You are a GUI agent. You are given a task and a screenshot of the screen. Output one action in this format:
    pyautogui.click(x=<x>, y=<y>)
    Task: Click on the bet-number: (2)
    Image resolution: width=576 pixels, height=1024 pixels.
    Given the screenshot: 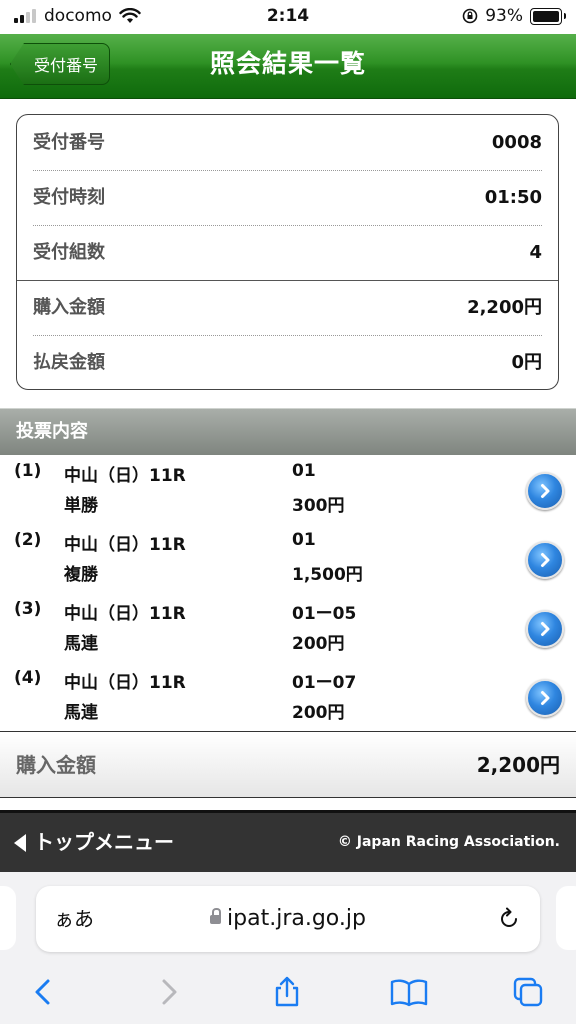 What is the action you would take?
    pyautogui.click(x=28, y=540)
    